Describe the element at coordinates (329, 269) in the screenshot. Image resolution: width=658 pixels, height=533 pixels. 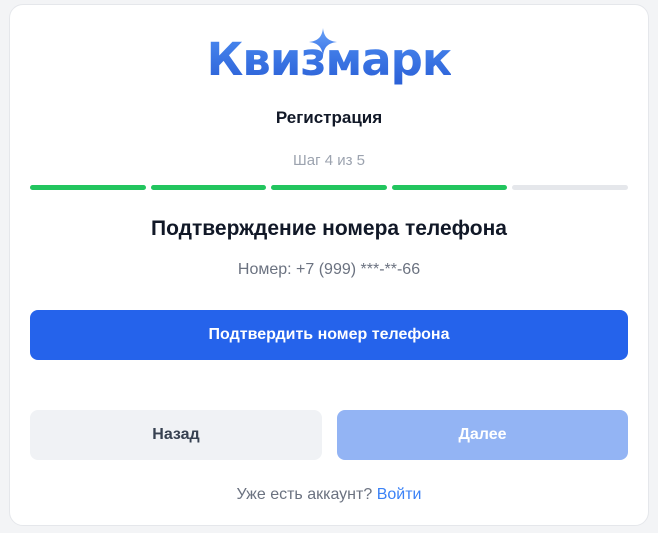
I see `masked-phone-number: Номер: +7 (999) ***-**-66` at that location.